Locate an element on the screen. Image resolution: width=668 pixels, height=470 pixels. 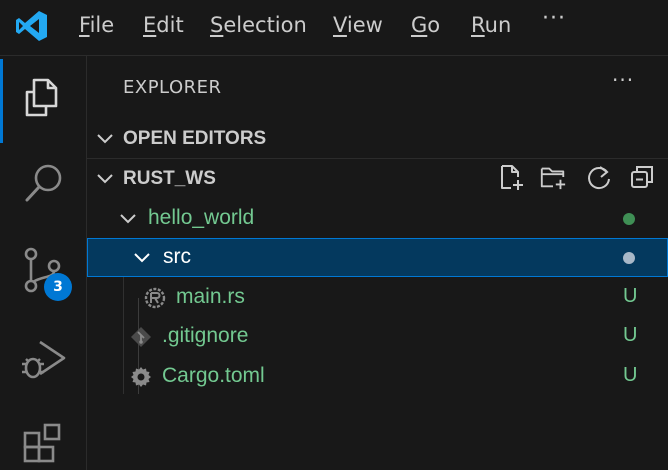
git-icon is located at coordinates (141, 337).